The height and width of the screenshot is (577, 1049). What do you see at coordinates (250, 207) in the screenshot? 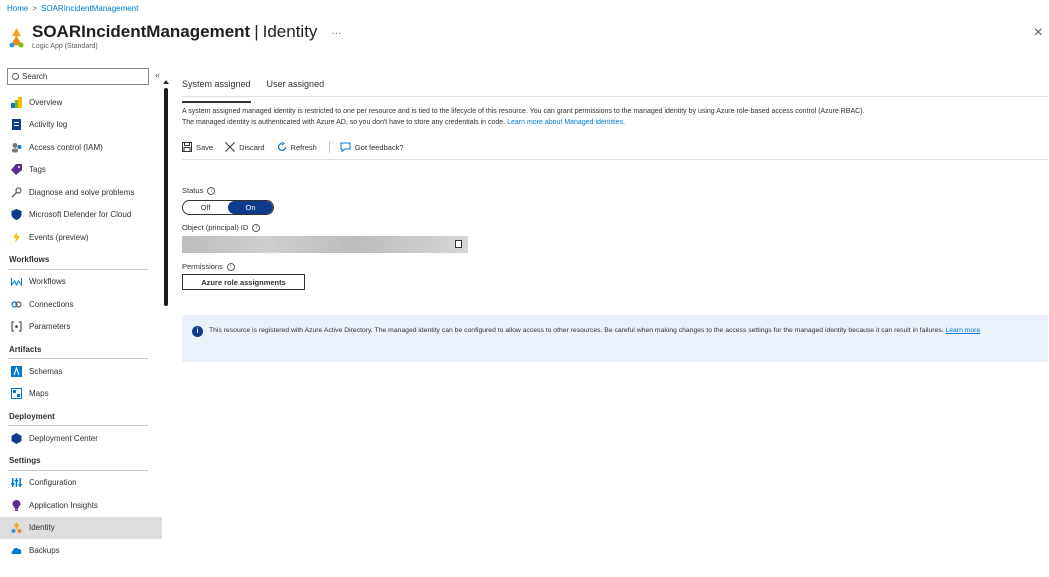
I see `status-on-option: On` at bounding box center [250, 207].